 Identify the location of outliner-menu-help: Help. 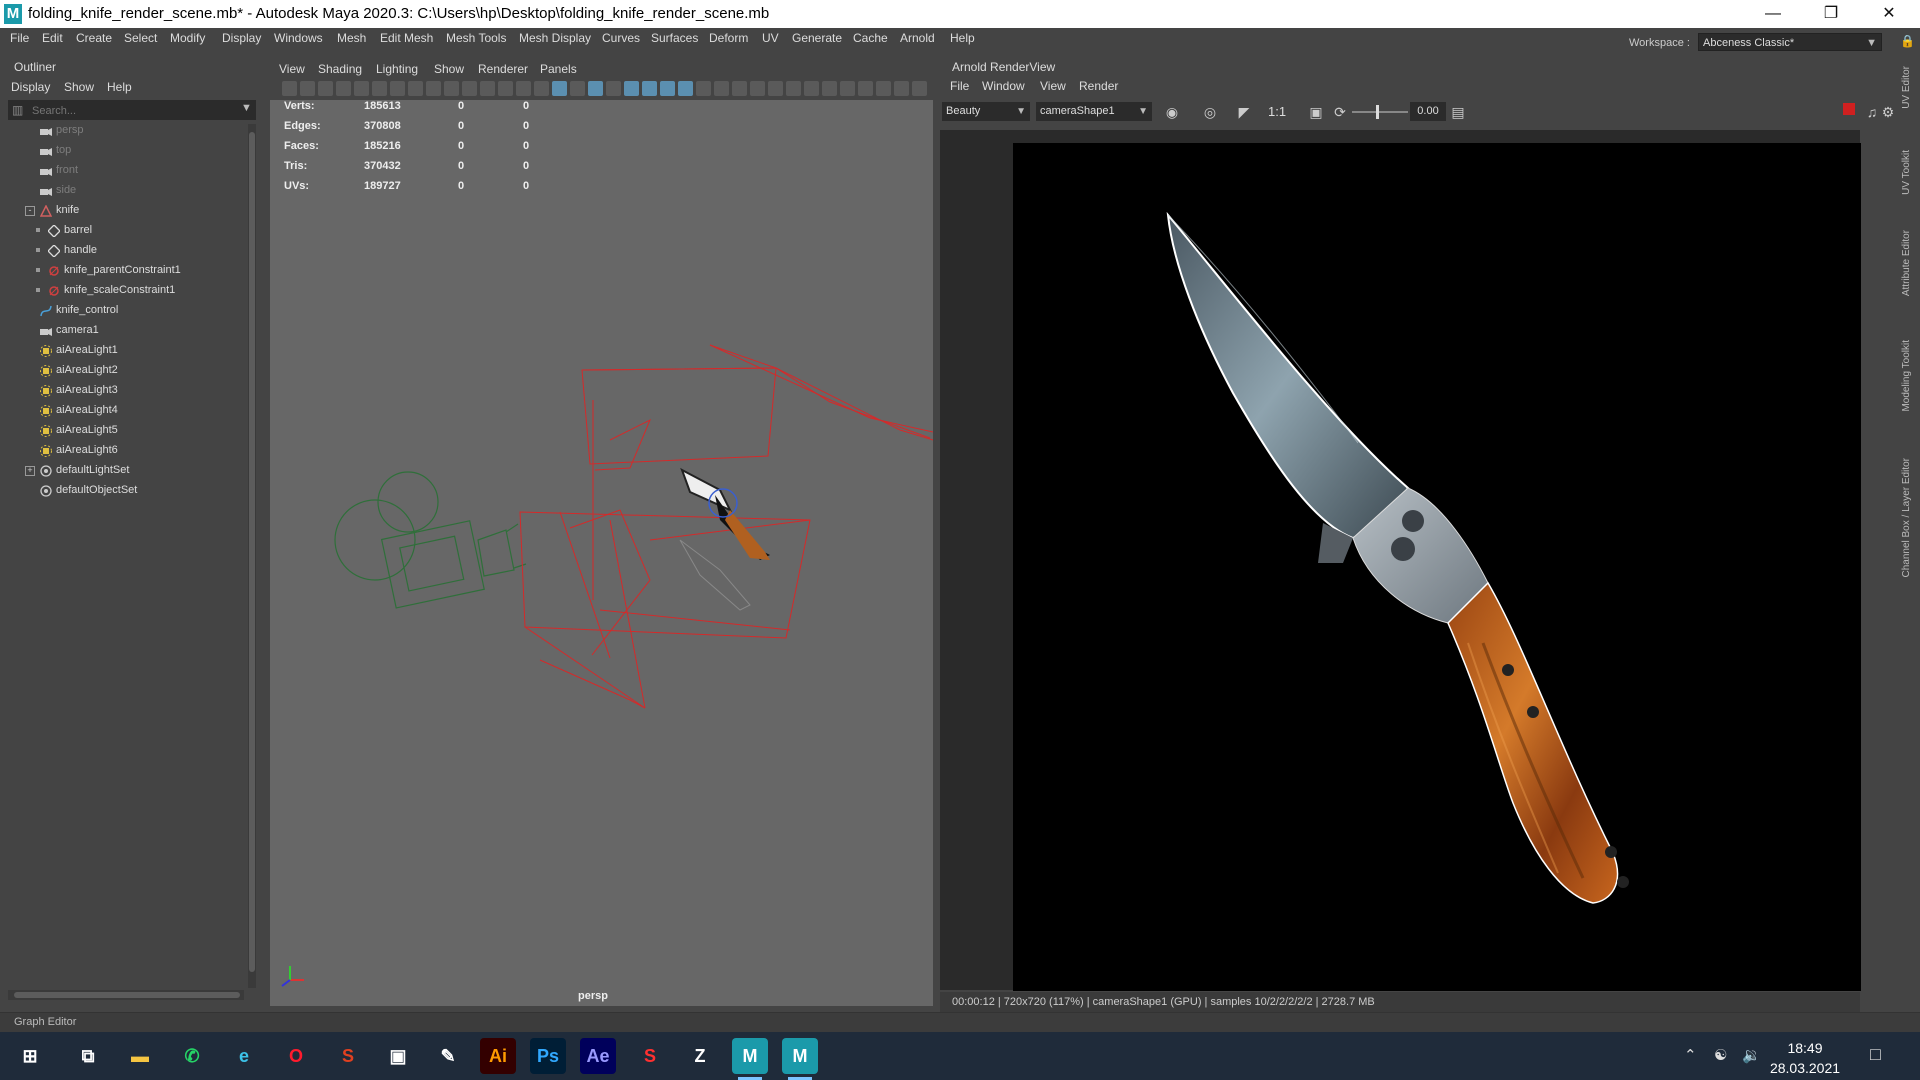
(119, 87).